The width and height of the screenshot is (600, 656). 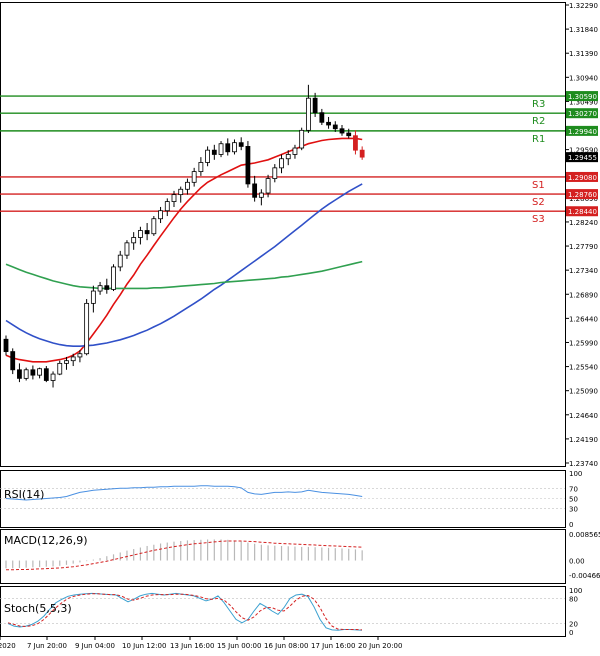 I want to click on macd-axis-label: 0.00, so click(x=577, y=562).